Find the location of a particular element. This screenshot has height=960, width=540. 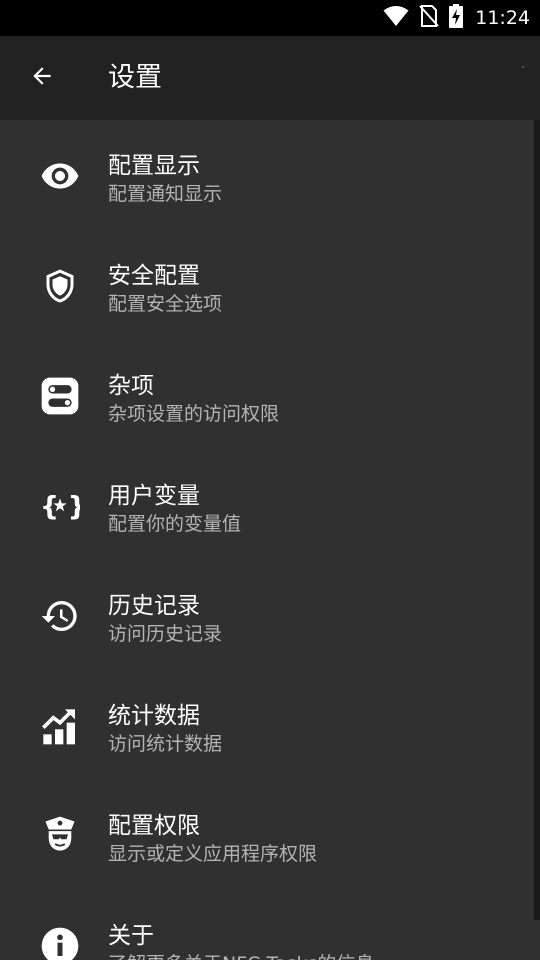

back-button is located at coordinates (42, 78).